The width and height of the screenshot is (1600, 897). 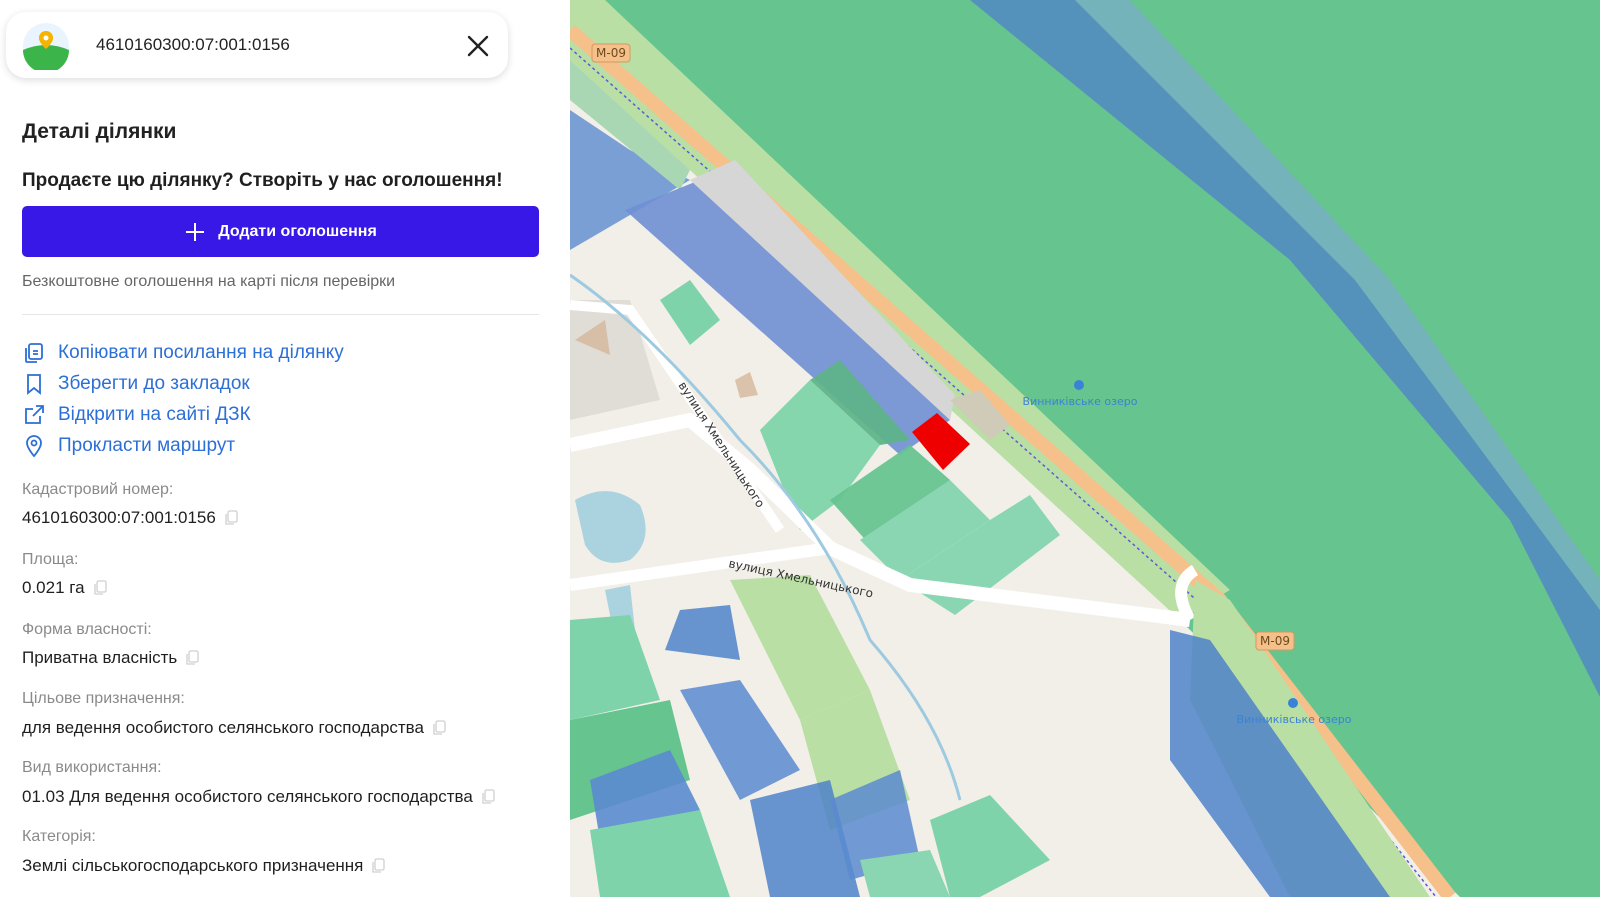 I want to click on location-pin-icon, so click(x=34, y=446).